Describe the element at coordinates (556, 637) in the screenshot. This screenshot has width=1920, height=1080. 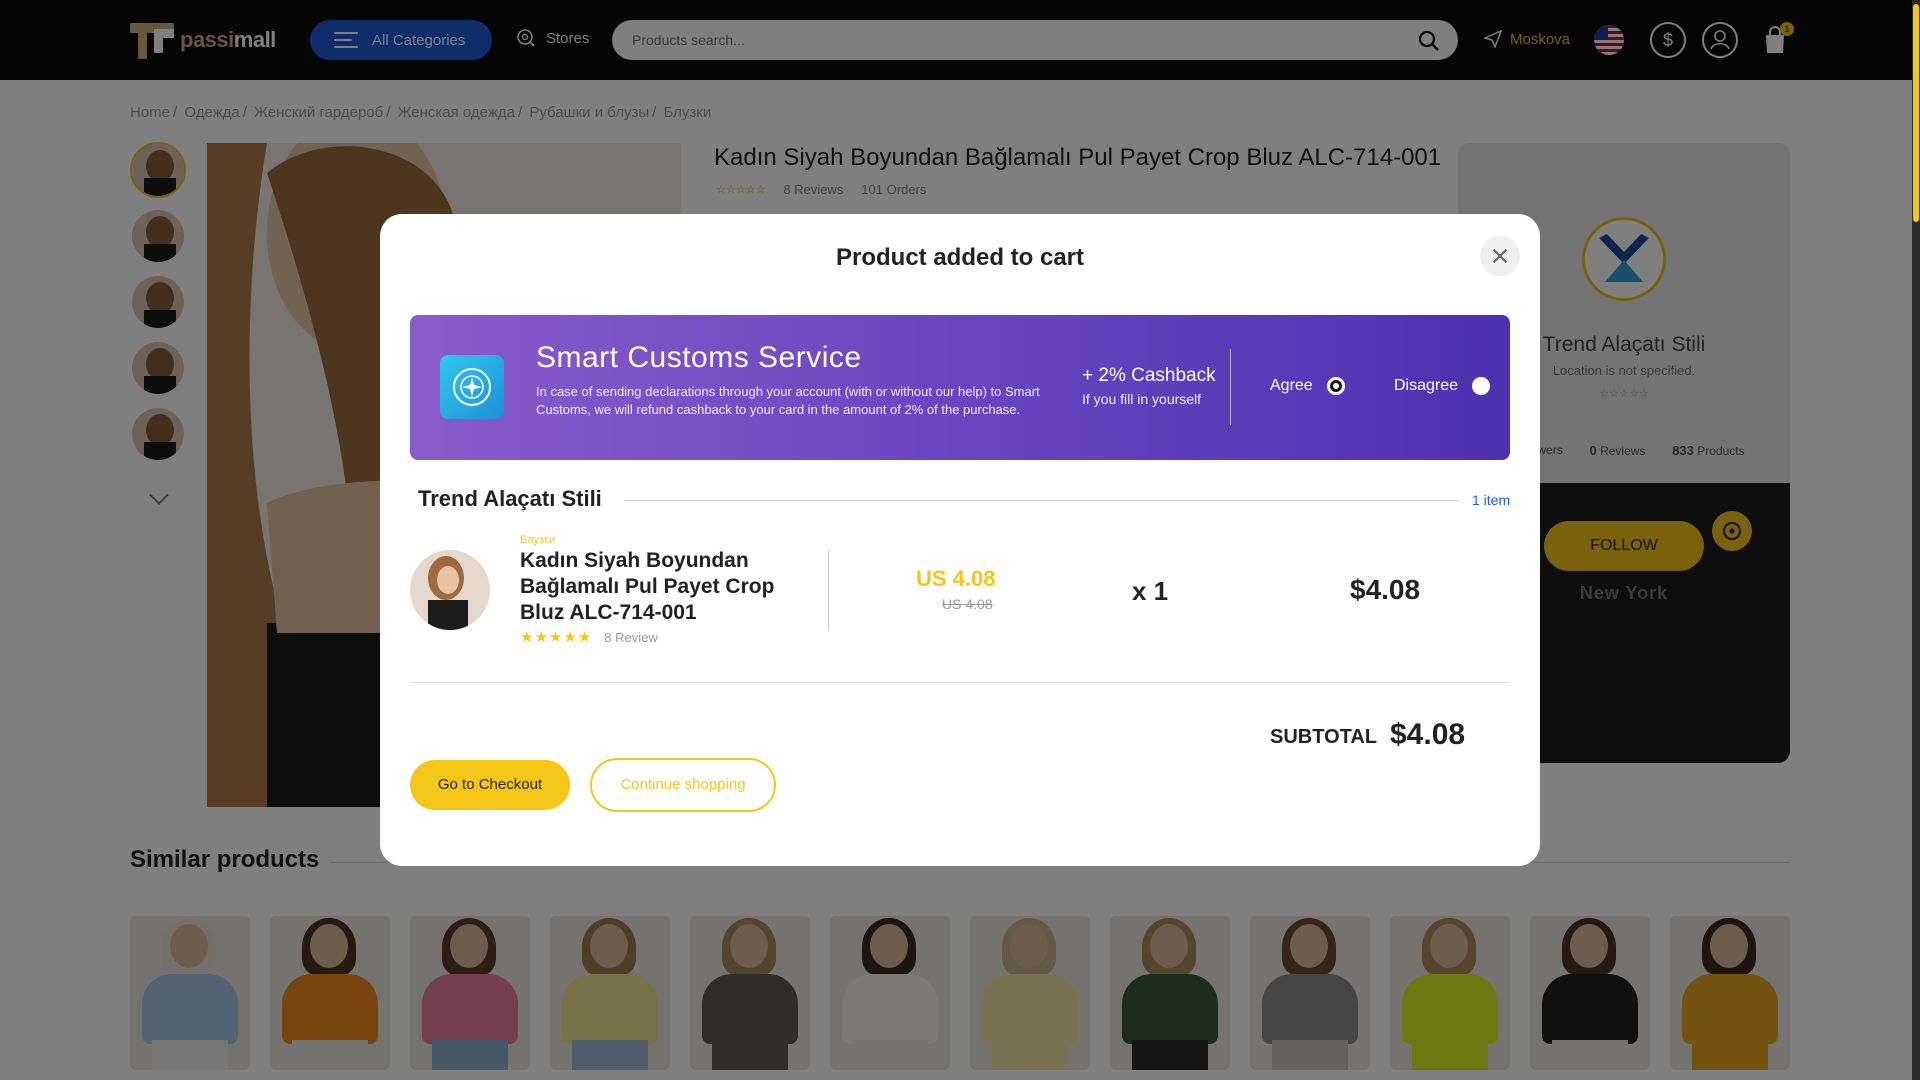
I see `rating-stars: ★★★★★` at that location.